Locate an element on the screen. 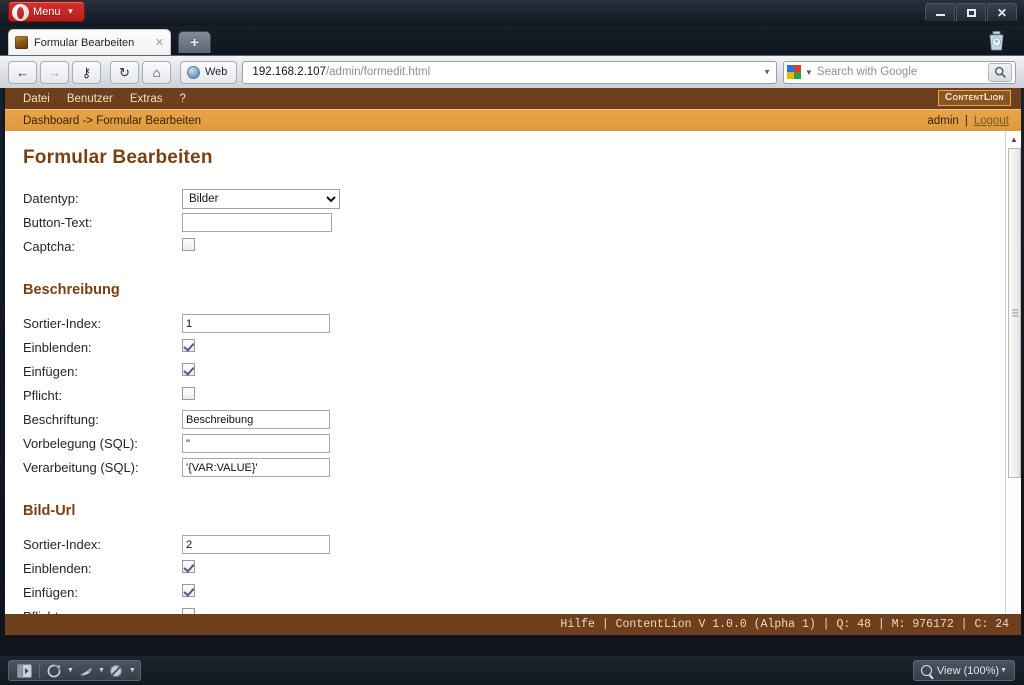 This screenshot has width=1024, height=685. browser-status-bar: ▼ ▼ ▼ View (100%) ▼ is located at coordinates (512, 670).